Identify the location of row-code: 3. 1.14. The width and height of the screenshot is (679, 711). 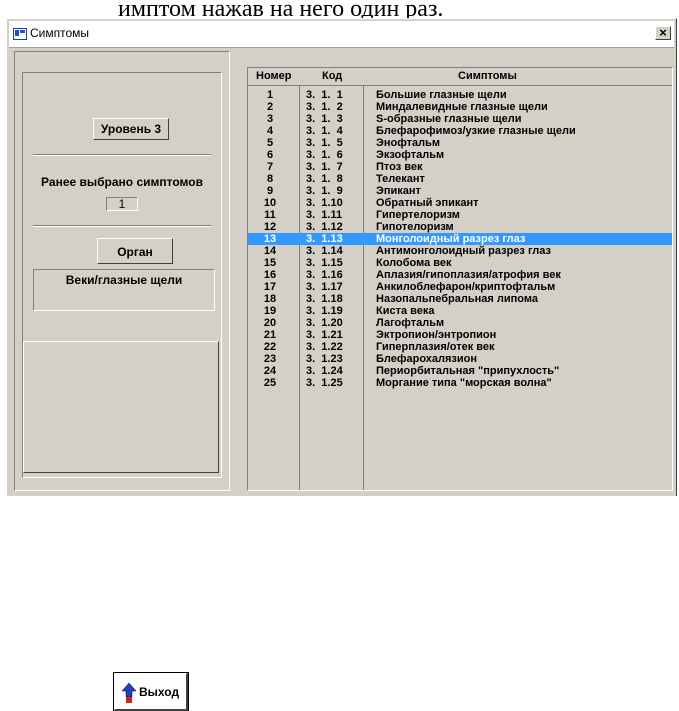
(324, 251).